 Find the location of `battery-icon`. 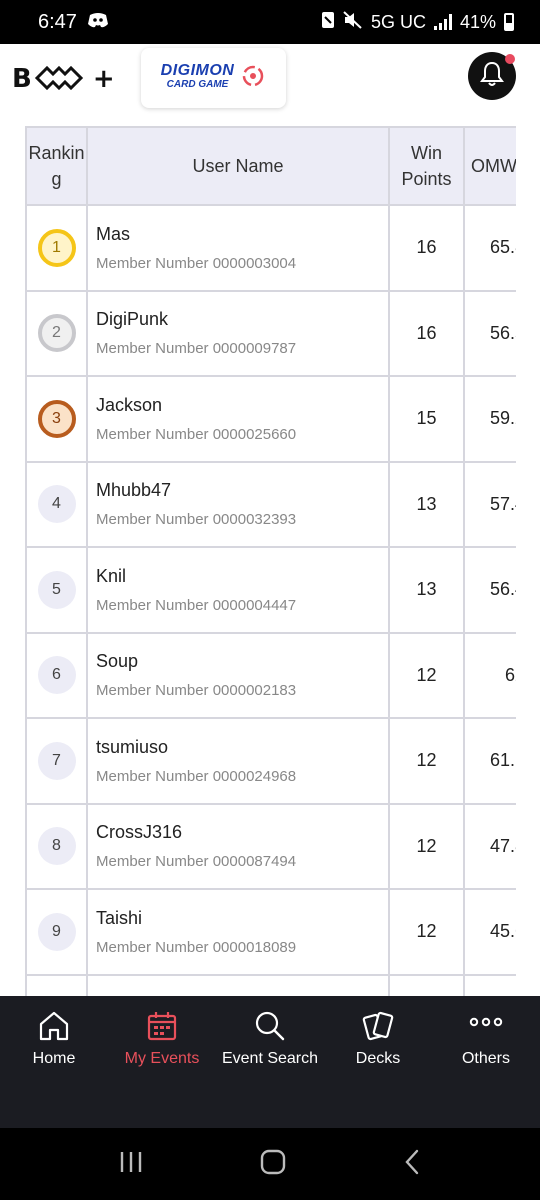

battery-icon is located at coordinates (509, 22).